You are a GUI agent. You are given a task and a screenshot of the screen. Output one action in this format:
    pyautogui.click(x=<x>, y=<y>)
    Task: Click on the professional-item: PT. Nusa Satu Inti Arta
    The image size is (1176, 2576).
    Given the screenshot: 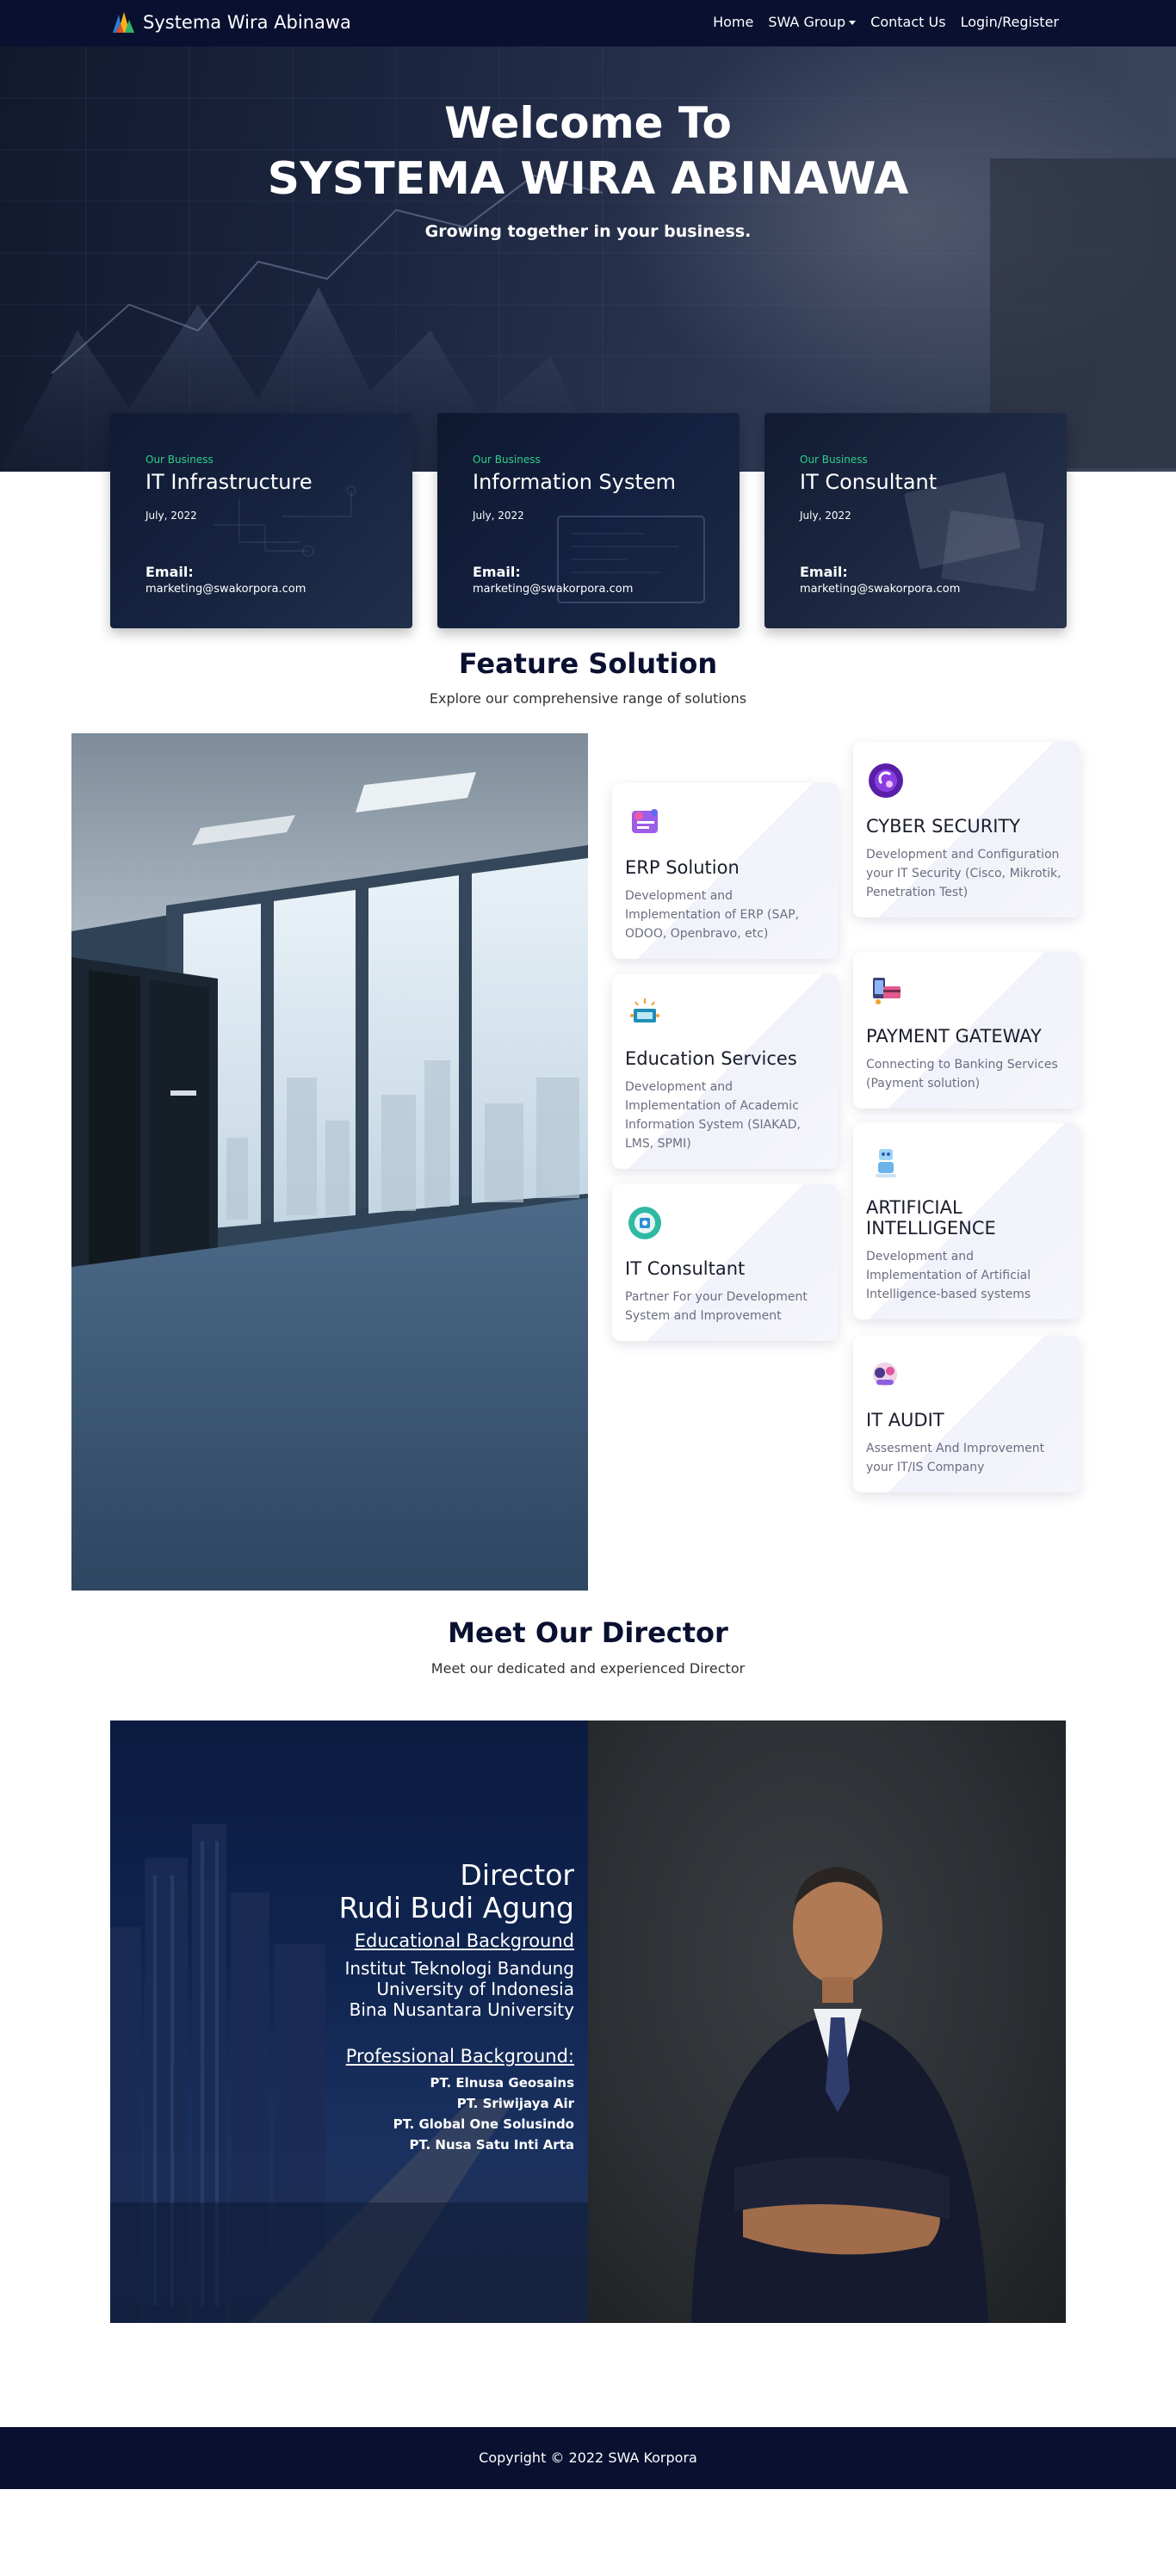 What is the action you would take?
    pyautogui.click(x=491, y=2145)
    